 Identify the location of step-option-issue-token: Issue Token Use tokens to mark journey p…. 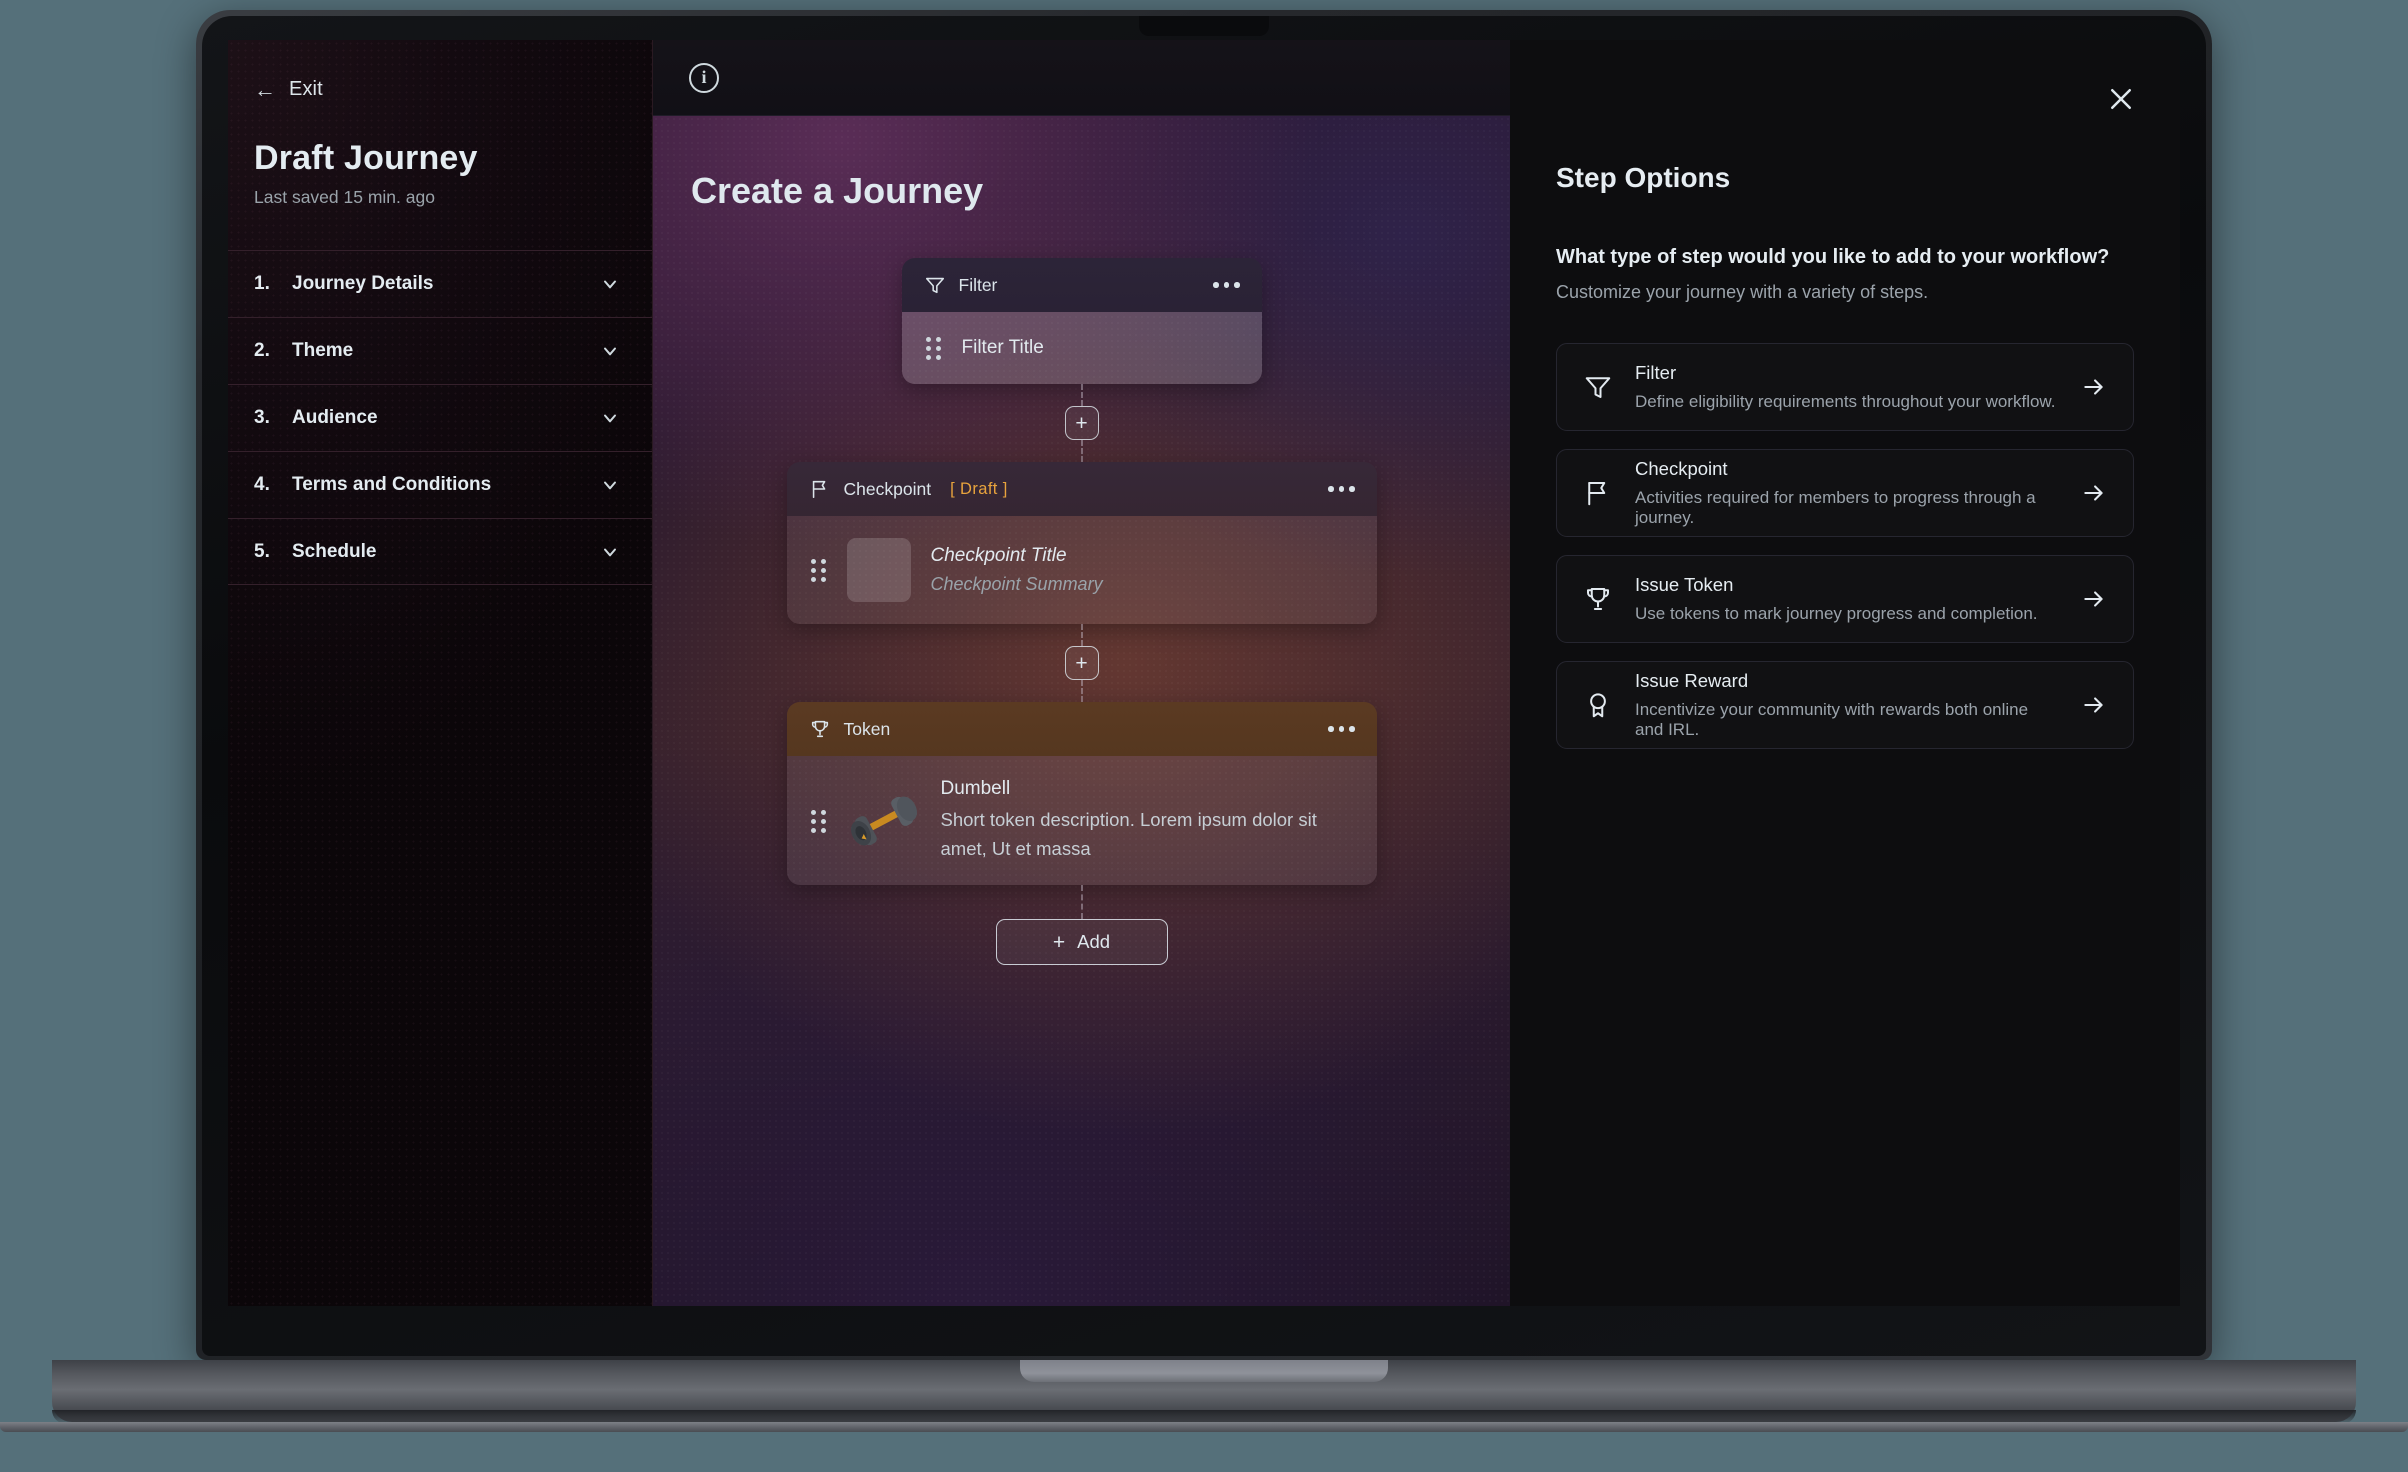
(1845, 599).